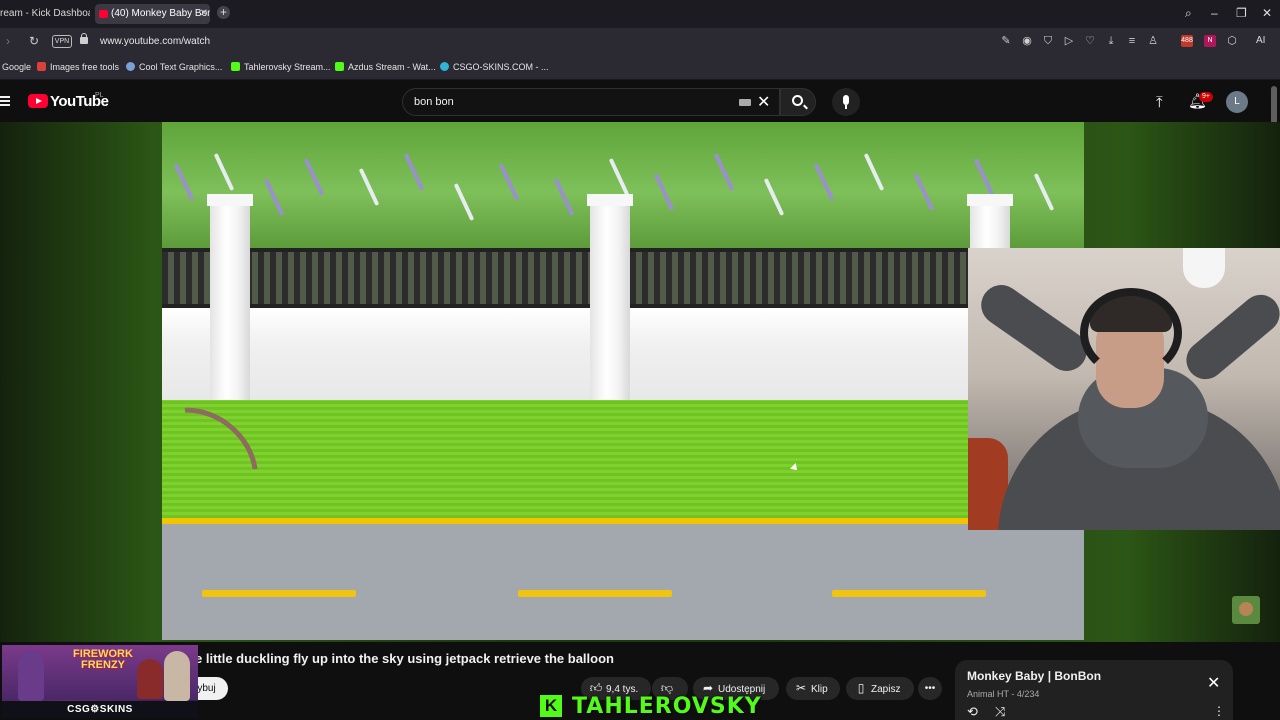 The image size is (1280, 720). I want to click on close-playlist-icon: ✕, so click(1213, 683).